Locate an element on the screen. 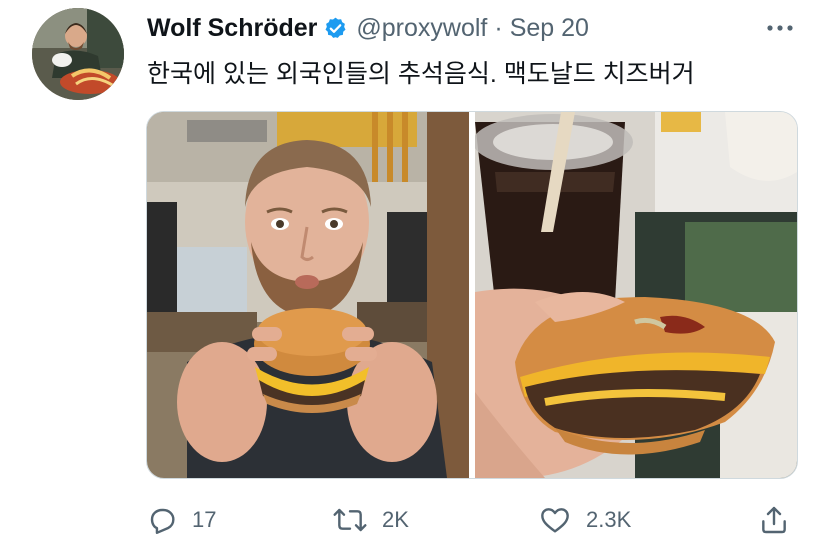 This screenshot has width=828, height=558. display-name: Wolf Schröder is located at coordinates (232, 28).